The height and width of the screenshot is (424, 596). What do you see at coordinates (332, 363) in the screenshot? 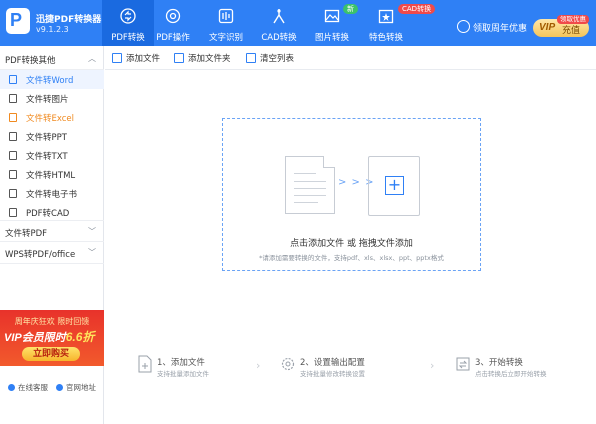
I see `step-title: 2、设置输出配置` at bounding box center [332, 363].